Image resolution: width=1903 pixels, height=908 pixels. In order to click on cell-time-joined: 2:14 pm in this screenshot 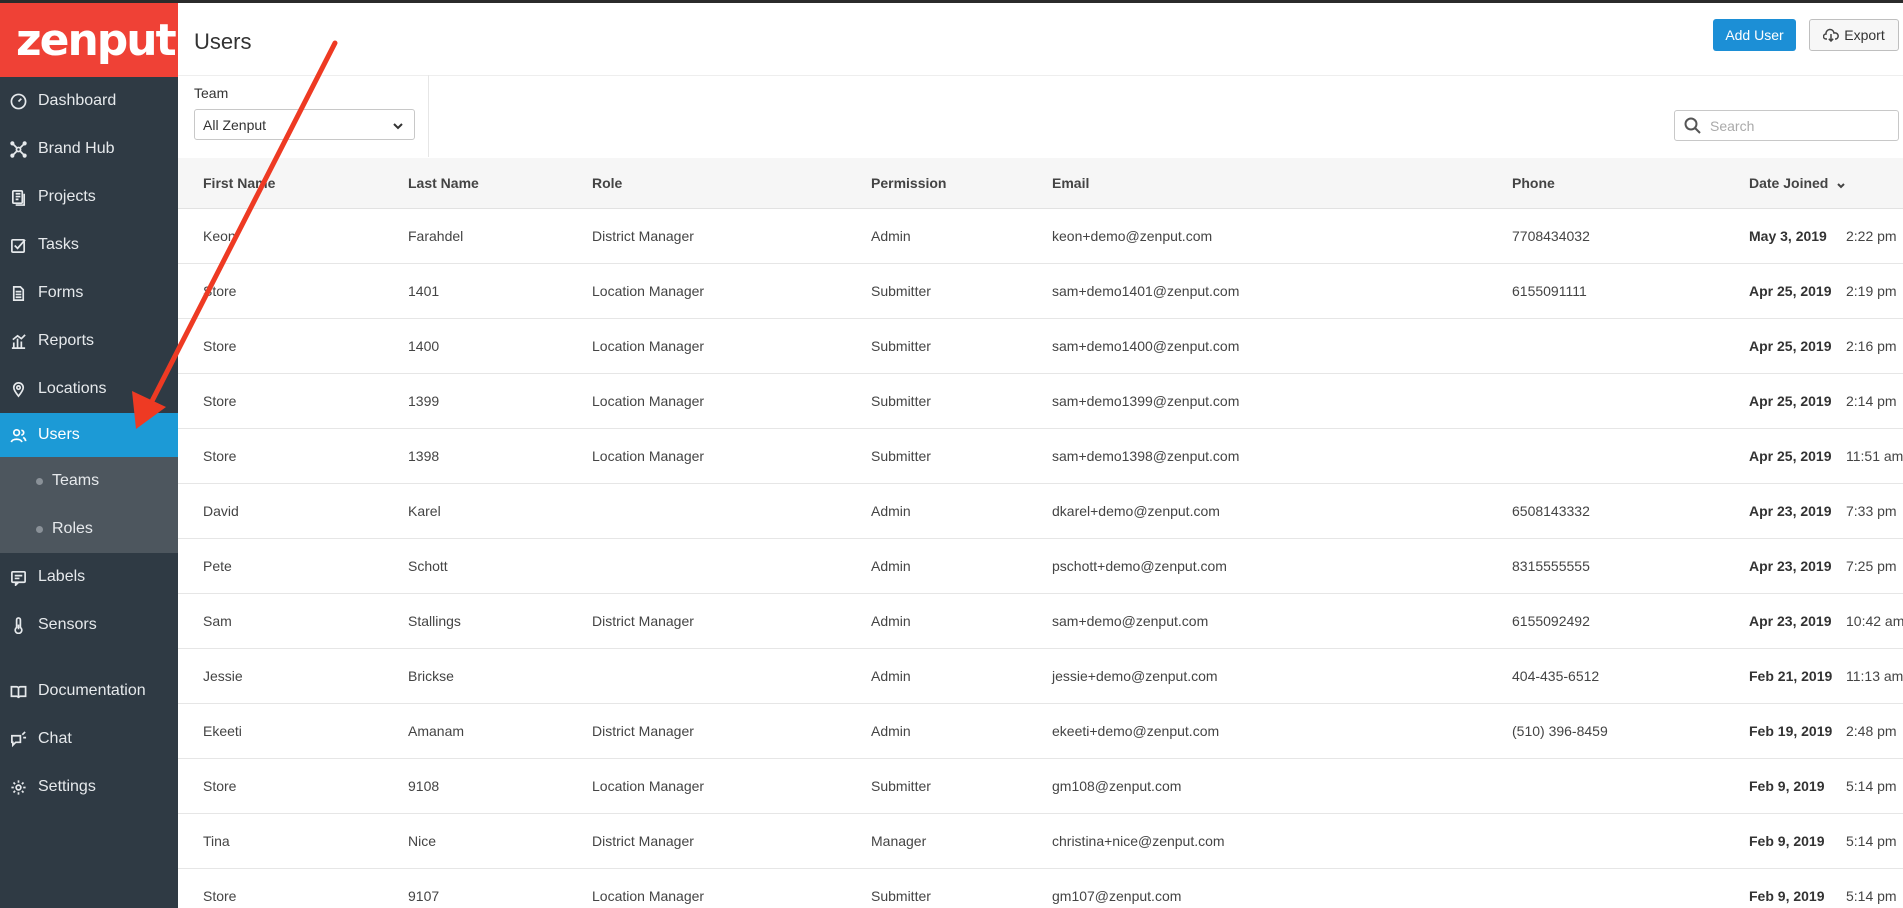, I will do `click(1871, 401)`.